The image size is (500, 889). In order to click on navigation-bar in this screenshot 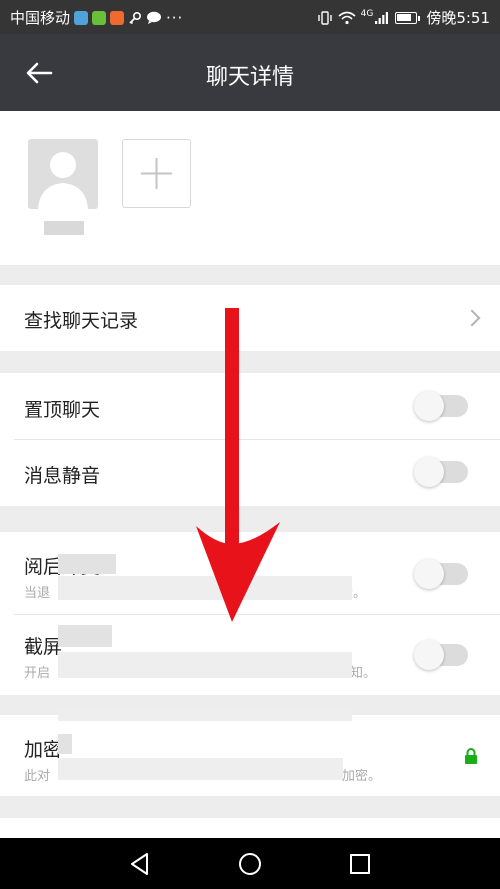, I will do `click(250, 863)`.